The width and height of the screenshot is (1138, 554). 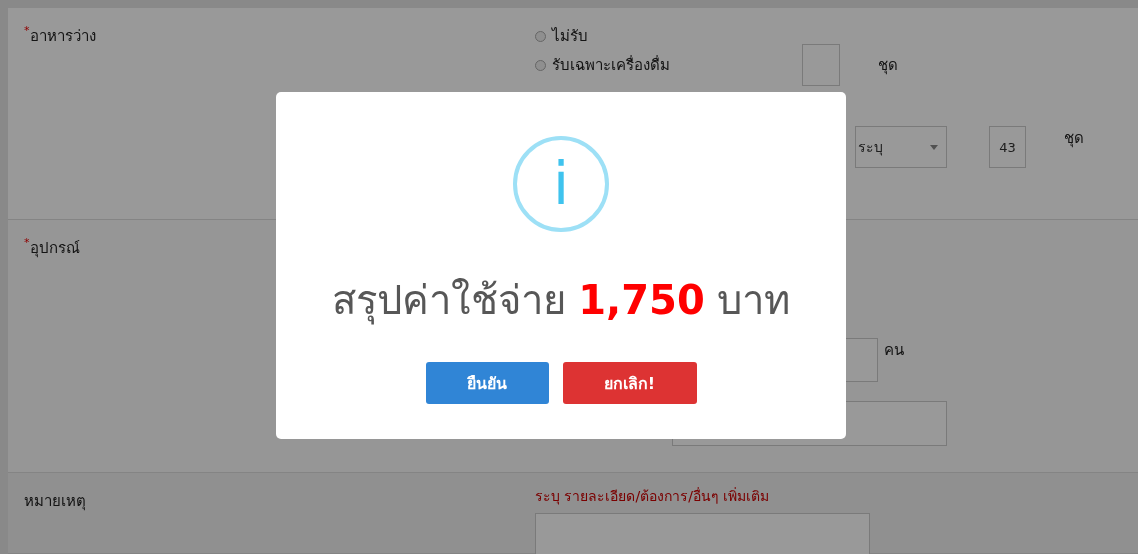 What do you see at coordinates (561, 184) in the screenshot?
I see `info-icon: i` at bounding box center [561, 184].